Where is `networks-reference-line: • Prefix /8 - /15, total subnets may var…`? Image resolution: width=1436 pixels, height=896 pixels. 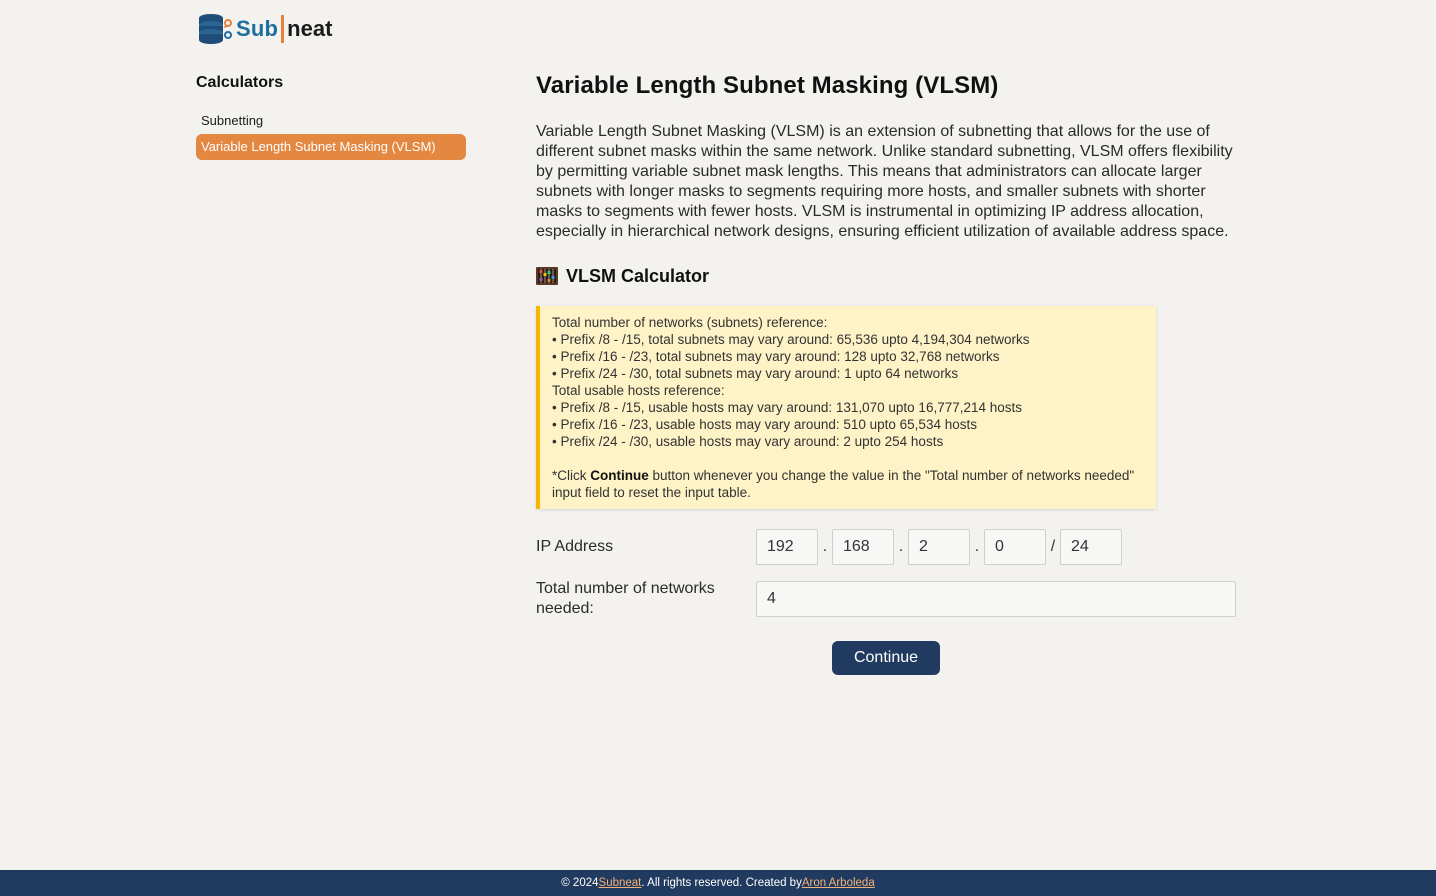
networks-reference-line: • Prefix /8 - /15, total subnets may var… is located at coordinates (791, 339).